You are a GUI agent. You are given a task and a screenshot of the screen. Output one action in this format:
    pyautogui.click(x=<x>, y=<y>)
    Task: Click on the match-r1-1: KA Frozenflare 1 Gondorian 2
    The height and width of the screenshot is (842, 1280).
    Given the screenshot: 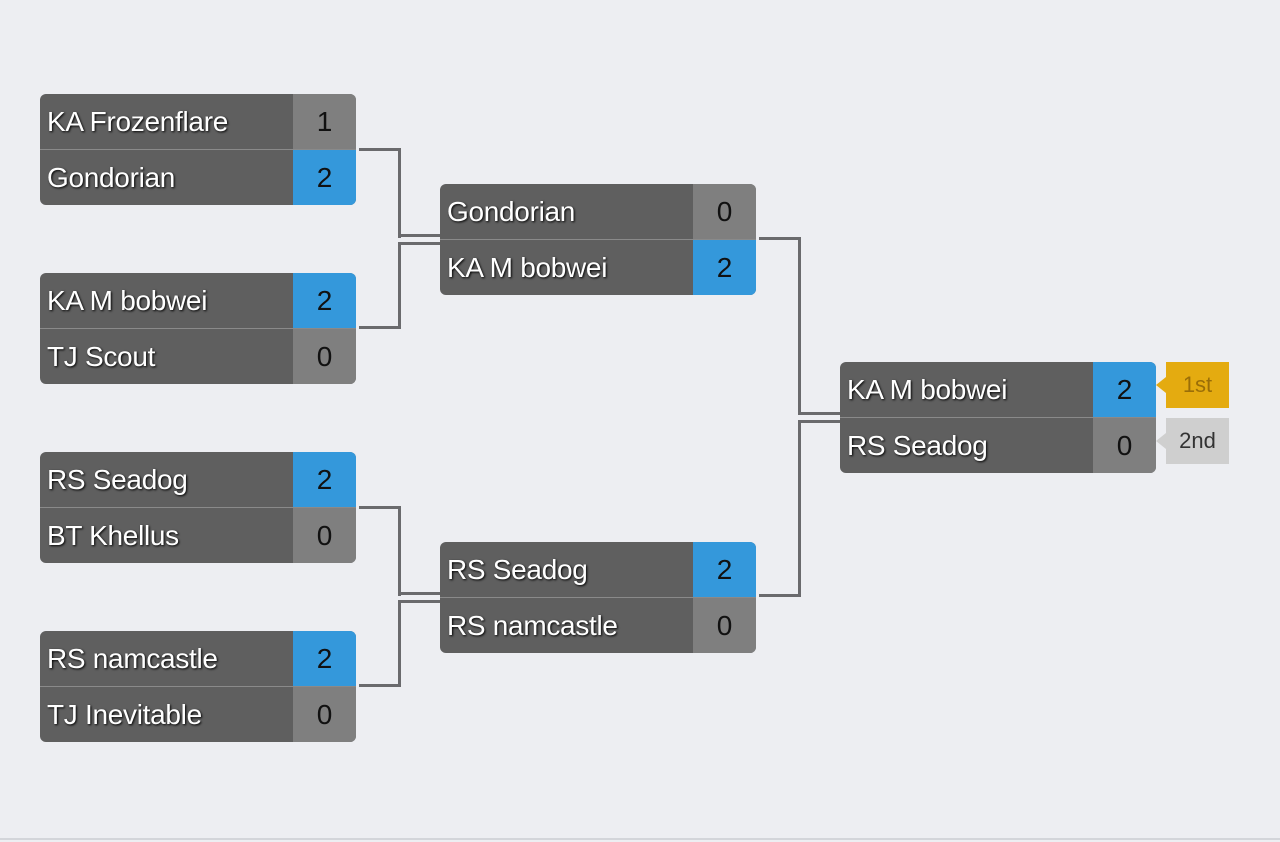 What is the action you would take?
    pyautogui.click(x=198, y=149)
    